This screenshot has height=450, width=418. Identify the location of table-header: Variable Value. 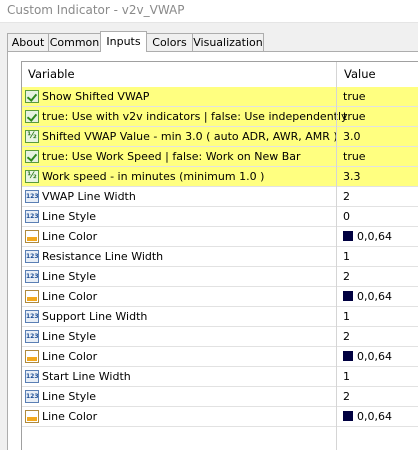
(220, 75).